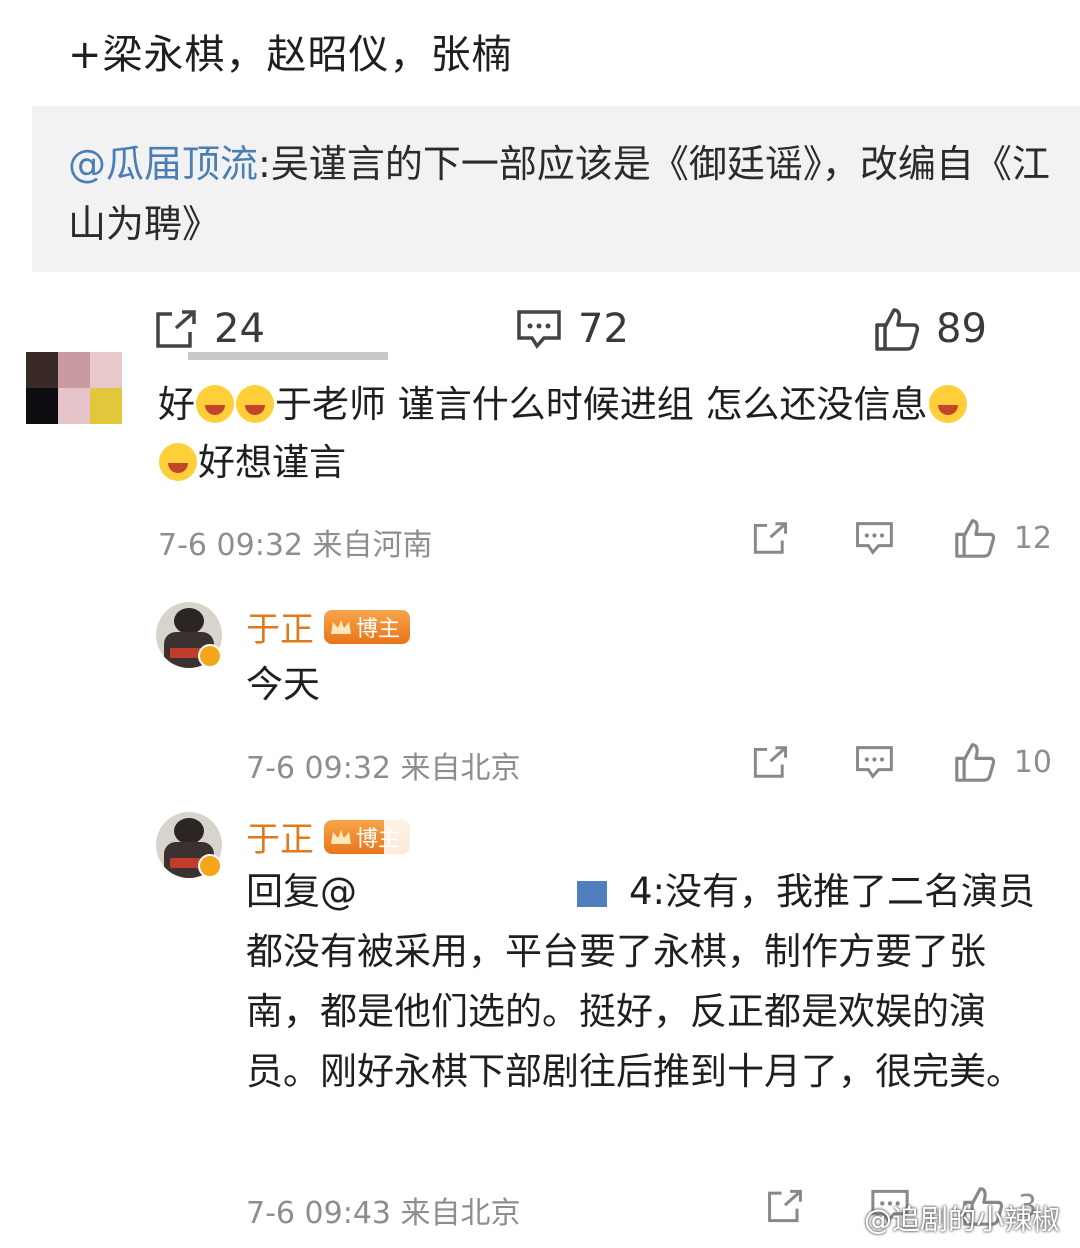 Image resolution: width=1080 pixels, height=1248 pixels. What do you see at coordinates (288, 356) in the screenshot?
I see `blur-strip` at bounding box center [288, 356].